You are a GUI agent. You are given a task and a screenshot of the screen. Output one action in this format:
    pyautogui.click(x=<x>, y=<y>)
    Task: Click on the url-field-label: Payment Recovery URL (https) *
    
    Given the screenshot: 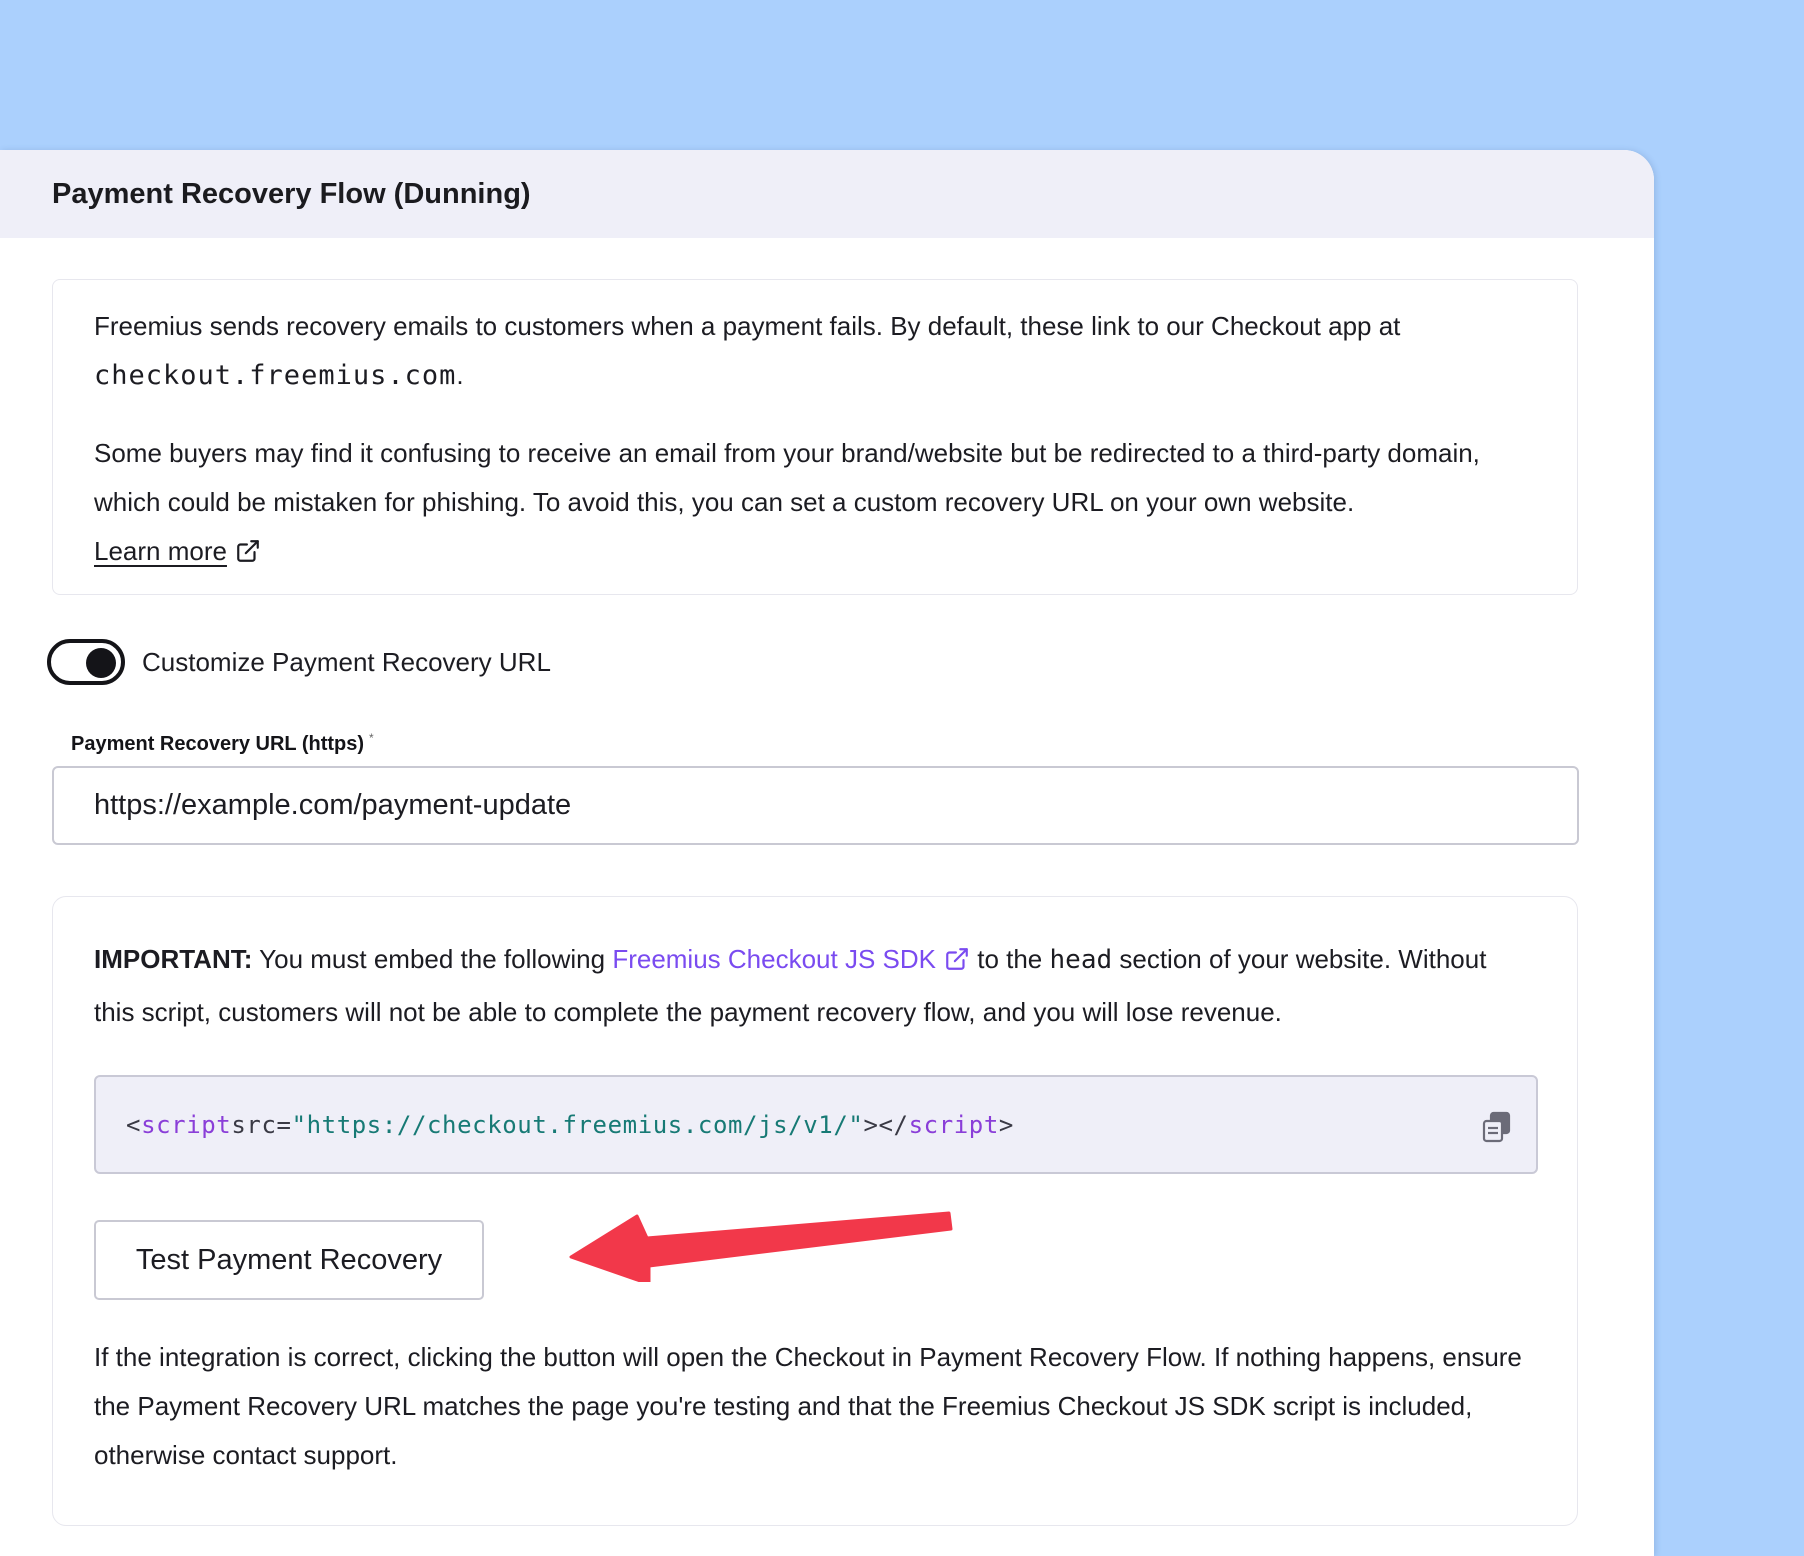 What is the action you would take?
    pyautogui.click(x=222, y=743)
    